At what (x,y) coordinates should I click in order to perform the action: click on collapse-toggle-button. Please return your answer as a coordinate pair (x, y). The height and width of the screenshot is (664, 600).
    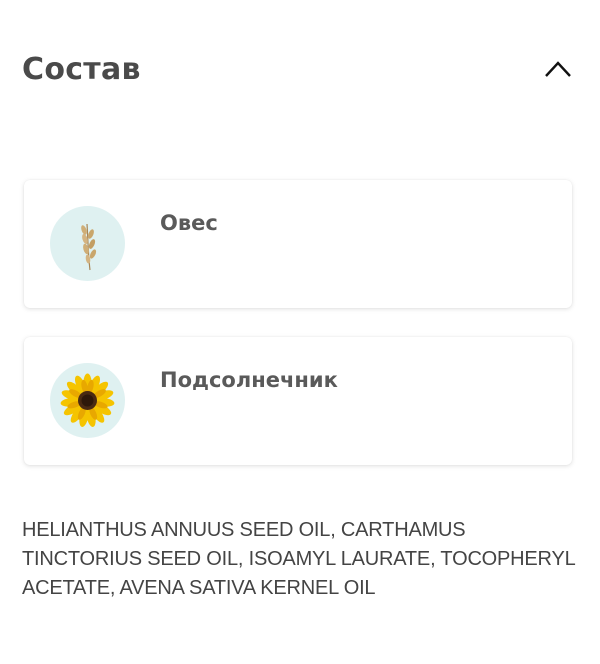
    Looking at the image, I should click on (558, 69).